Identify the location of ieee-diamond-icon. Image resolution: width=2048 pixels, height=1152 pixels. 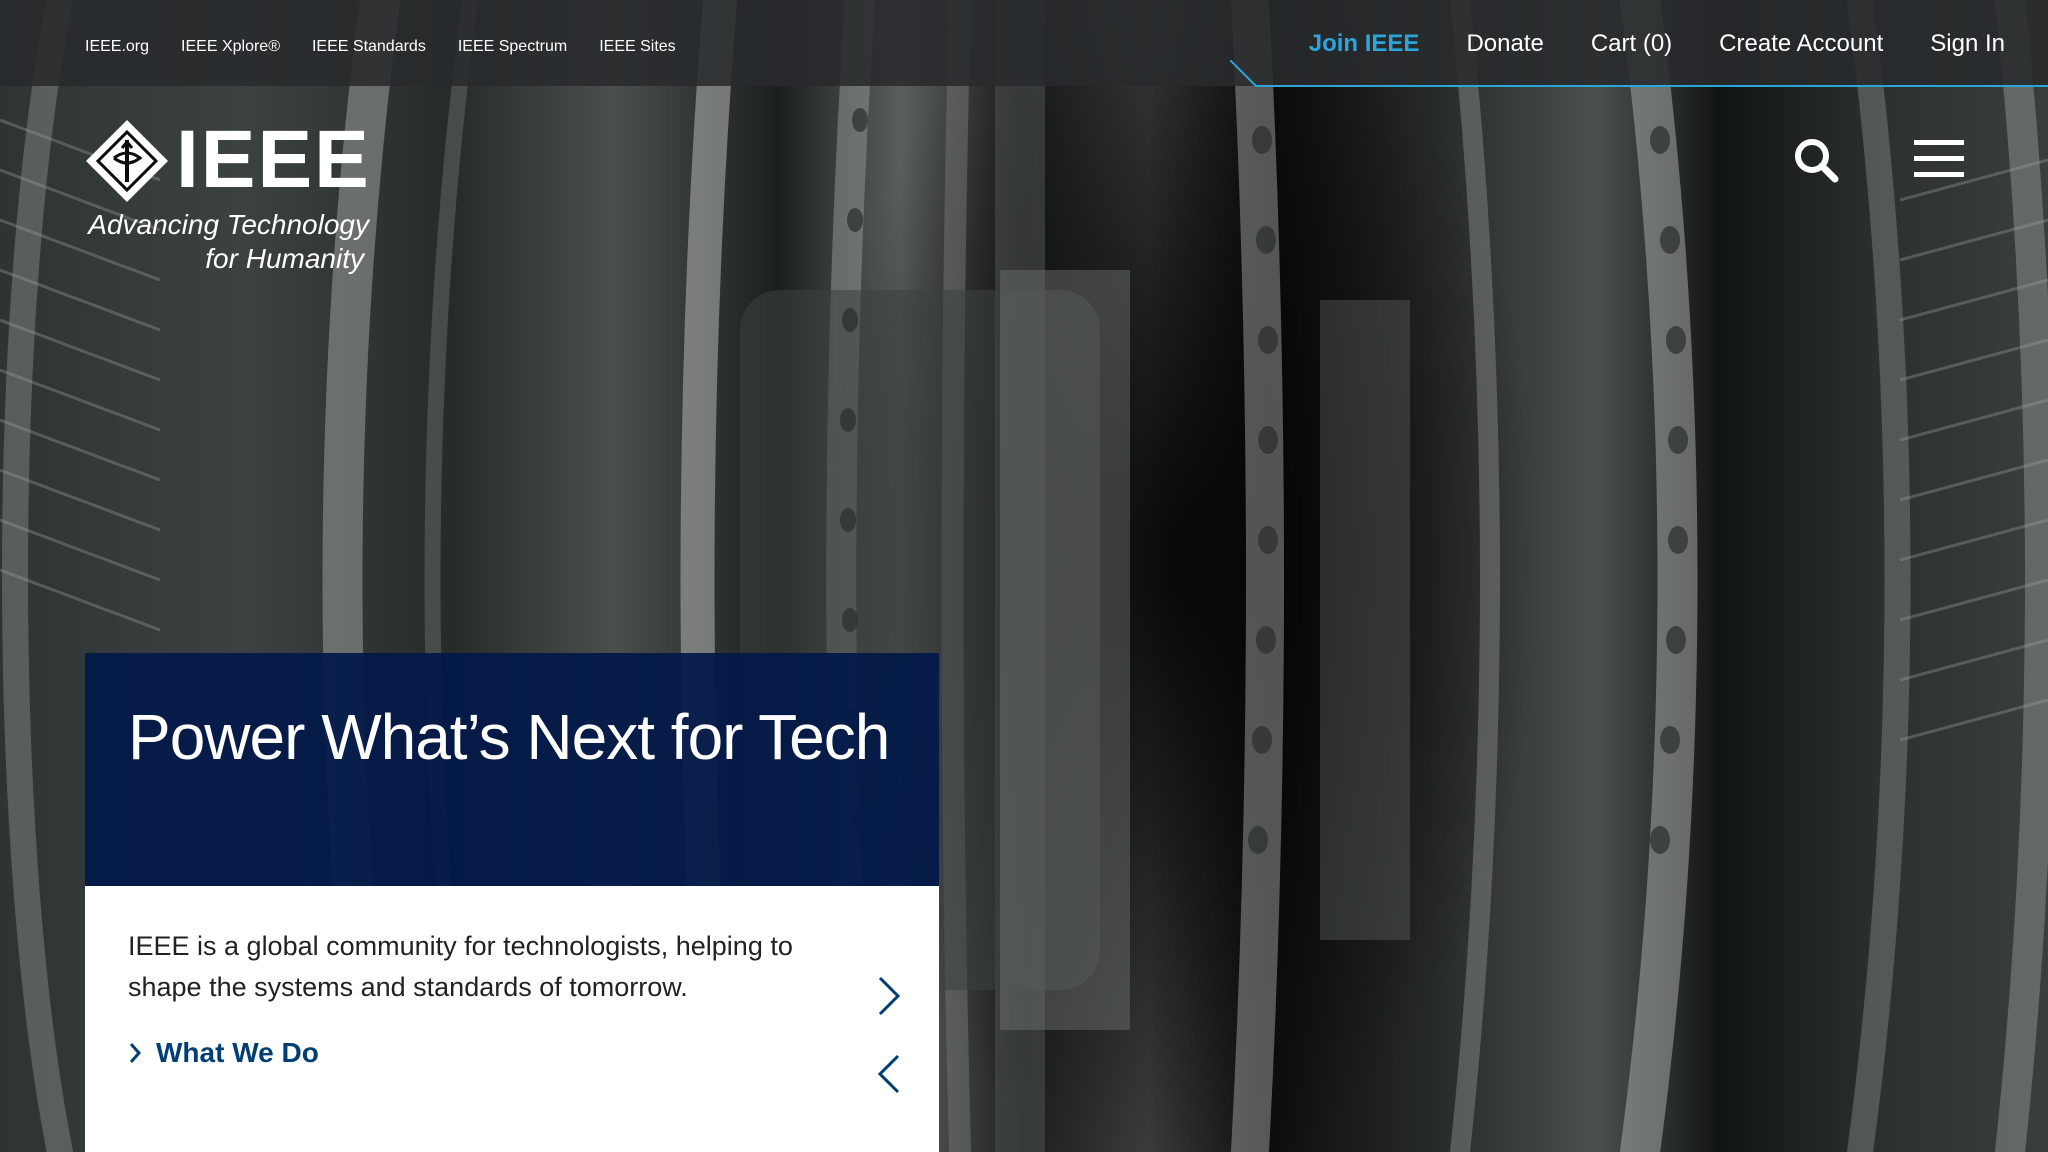
(127, 161).